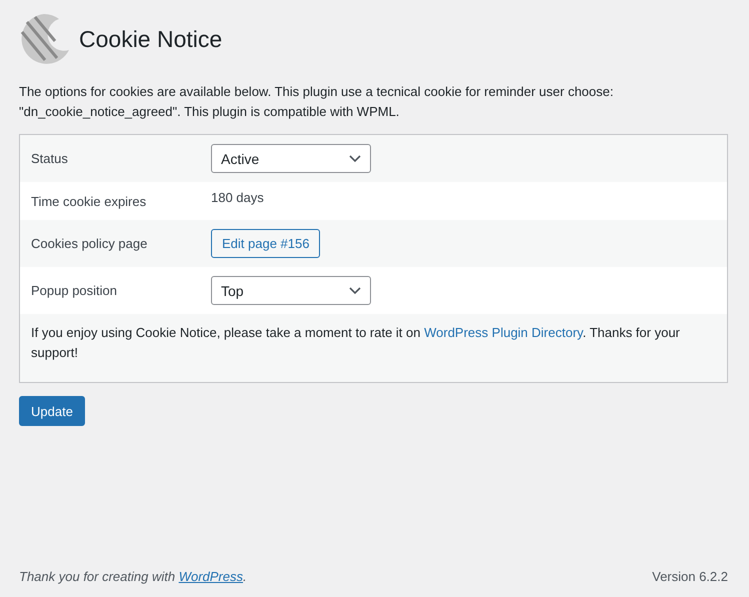 The width and height of the screenshot is (749, 597). What do you see at coordinates (210, 576) in the screenshot?
I see `wordpress-link: WordPress` at bounding box center [210, 576].